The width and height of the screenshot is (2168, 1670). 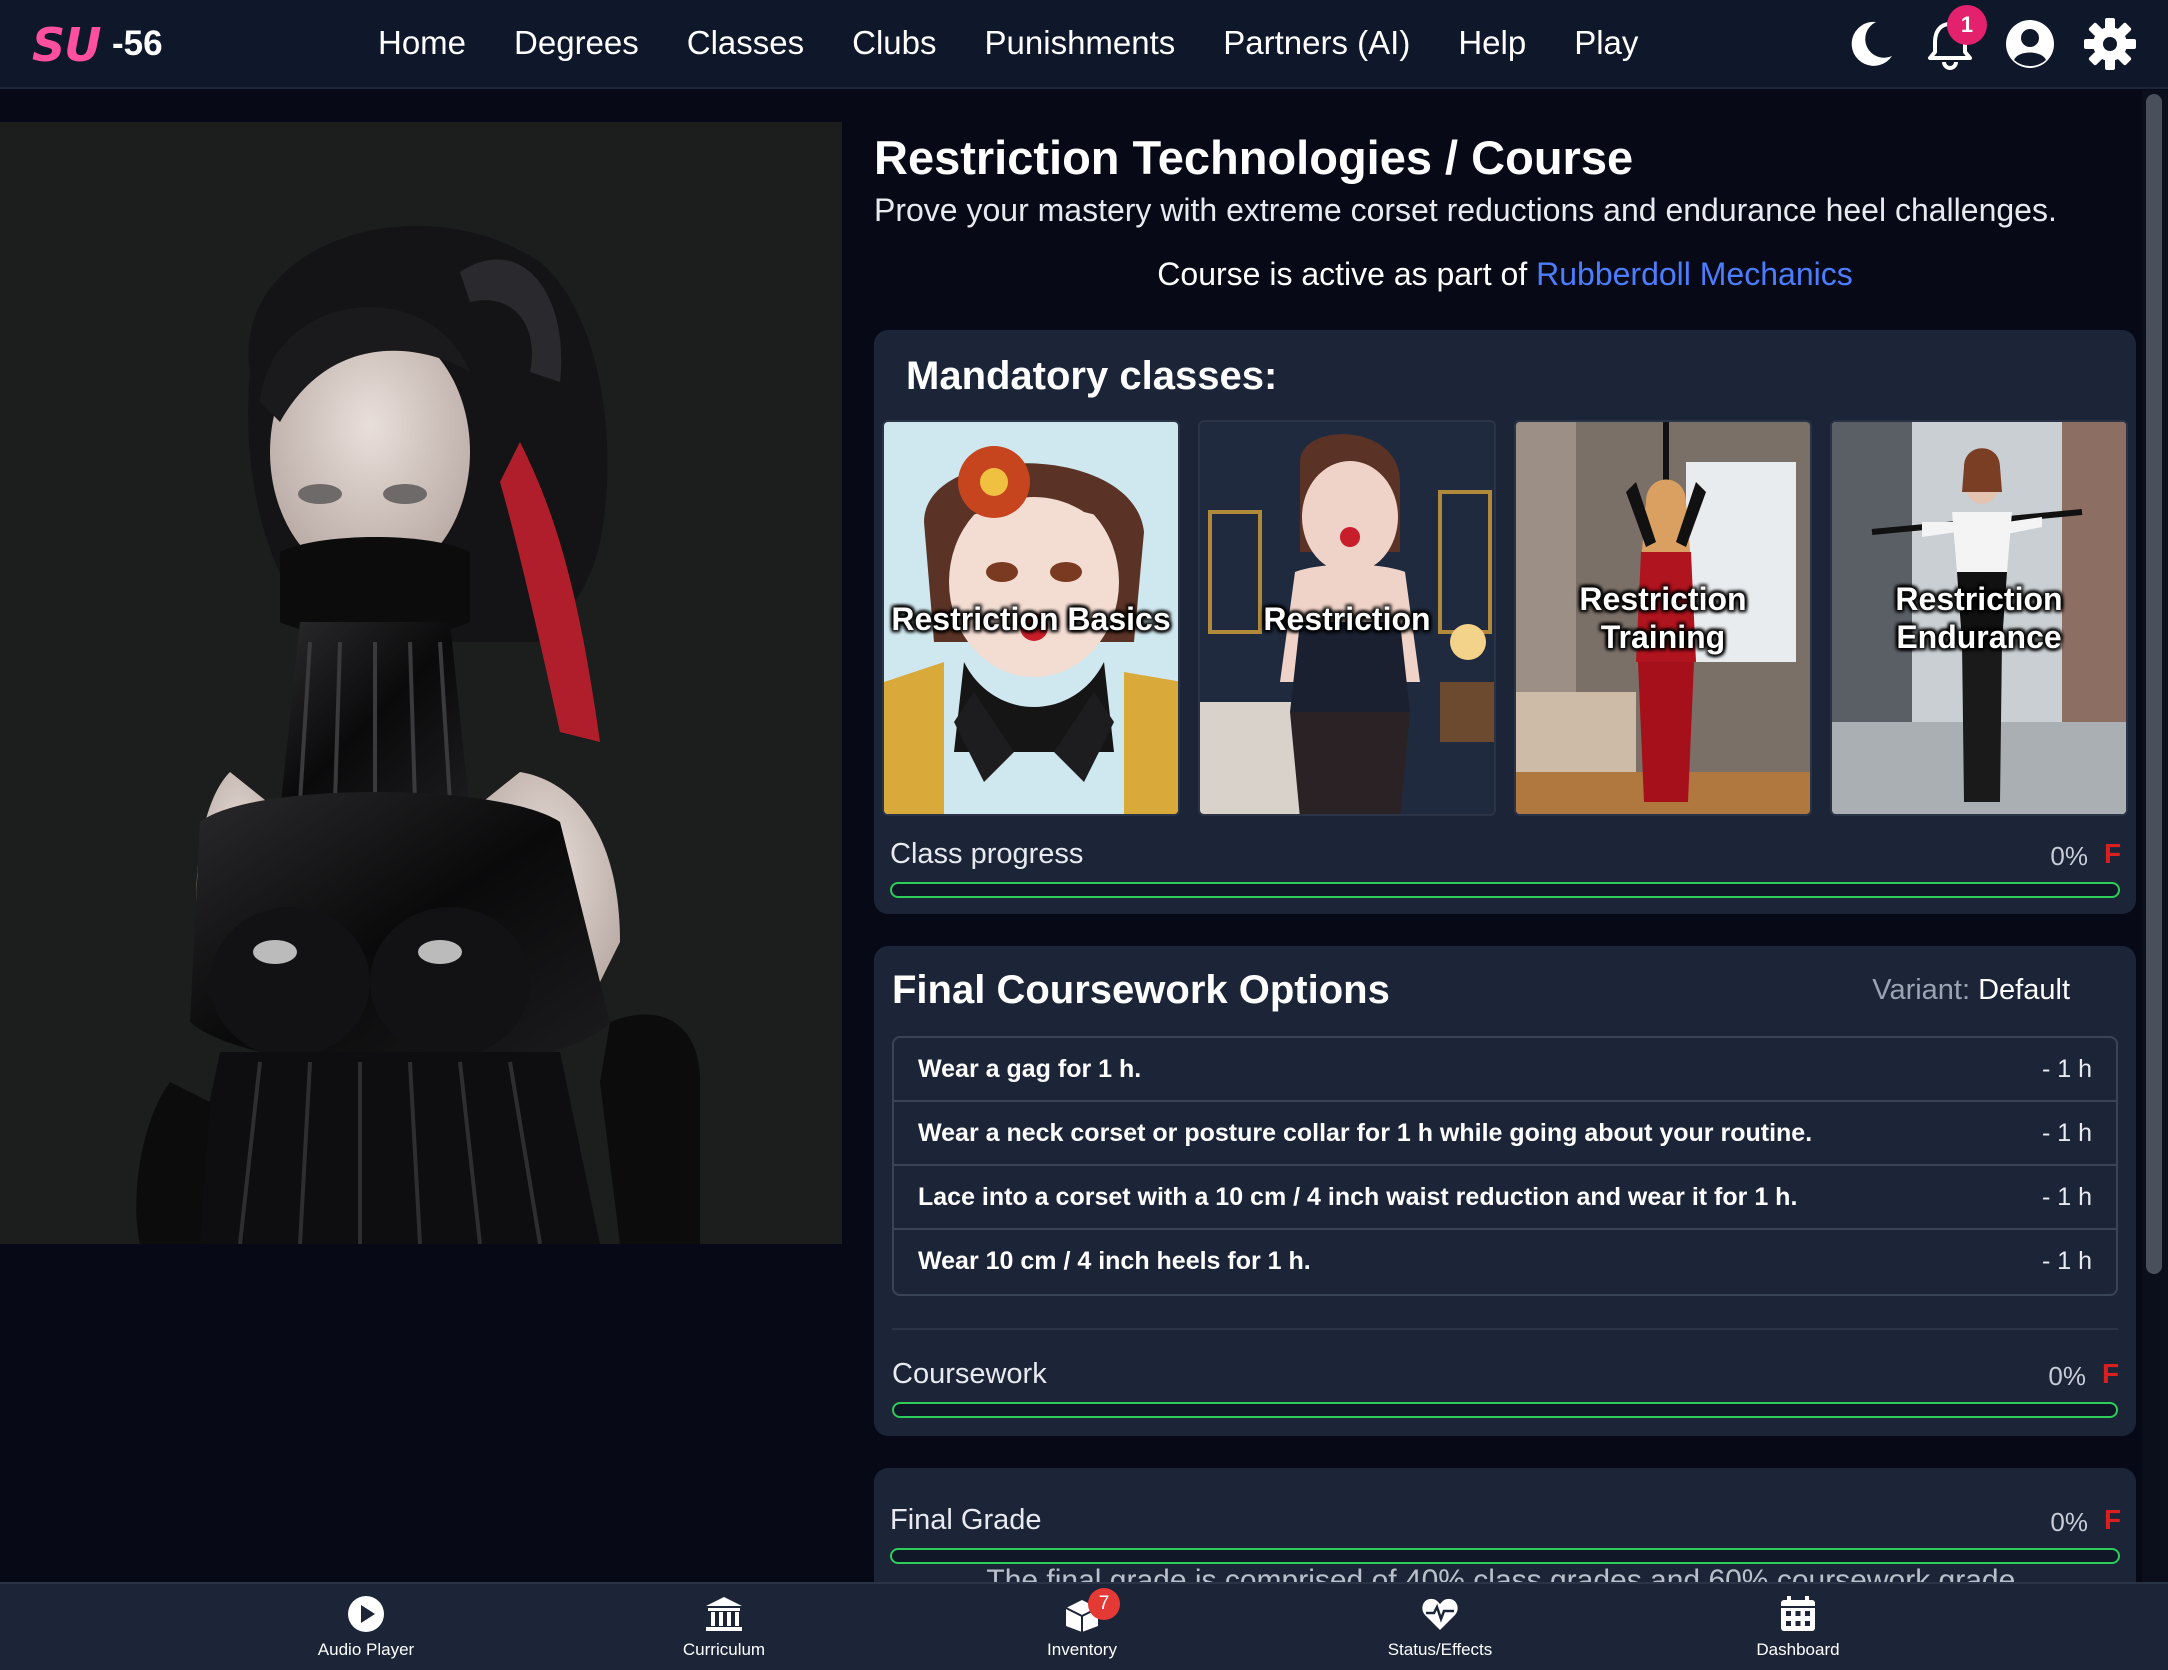 I want to click on variant-value: Default, so click(x=2024, y=990).